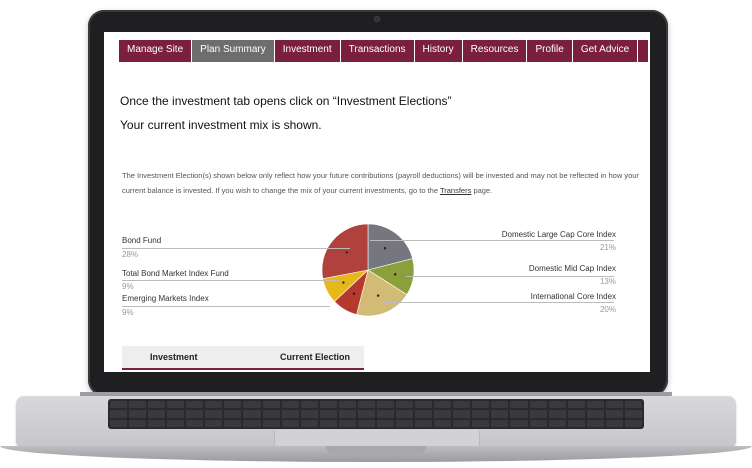 The height and width of the screenshot is (468, 752). What do you see at coordinates (455, 190) in the screenshot?
I see `transfers-link: Transfers` at bounding box center [455, 190].